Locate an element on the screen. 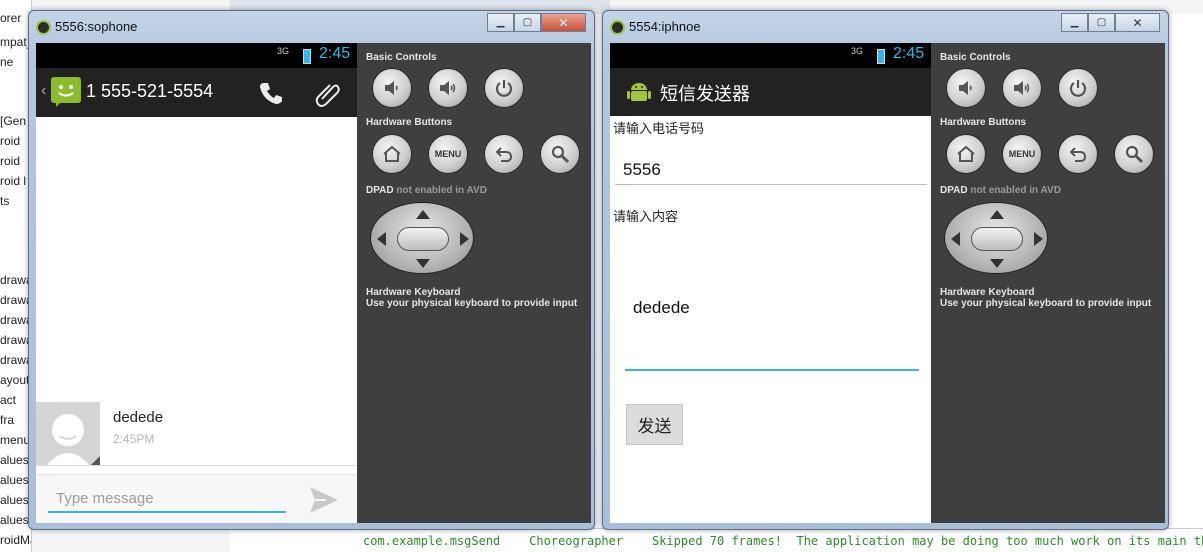  android-robot-icon is located at coordinates (639, 92).